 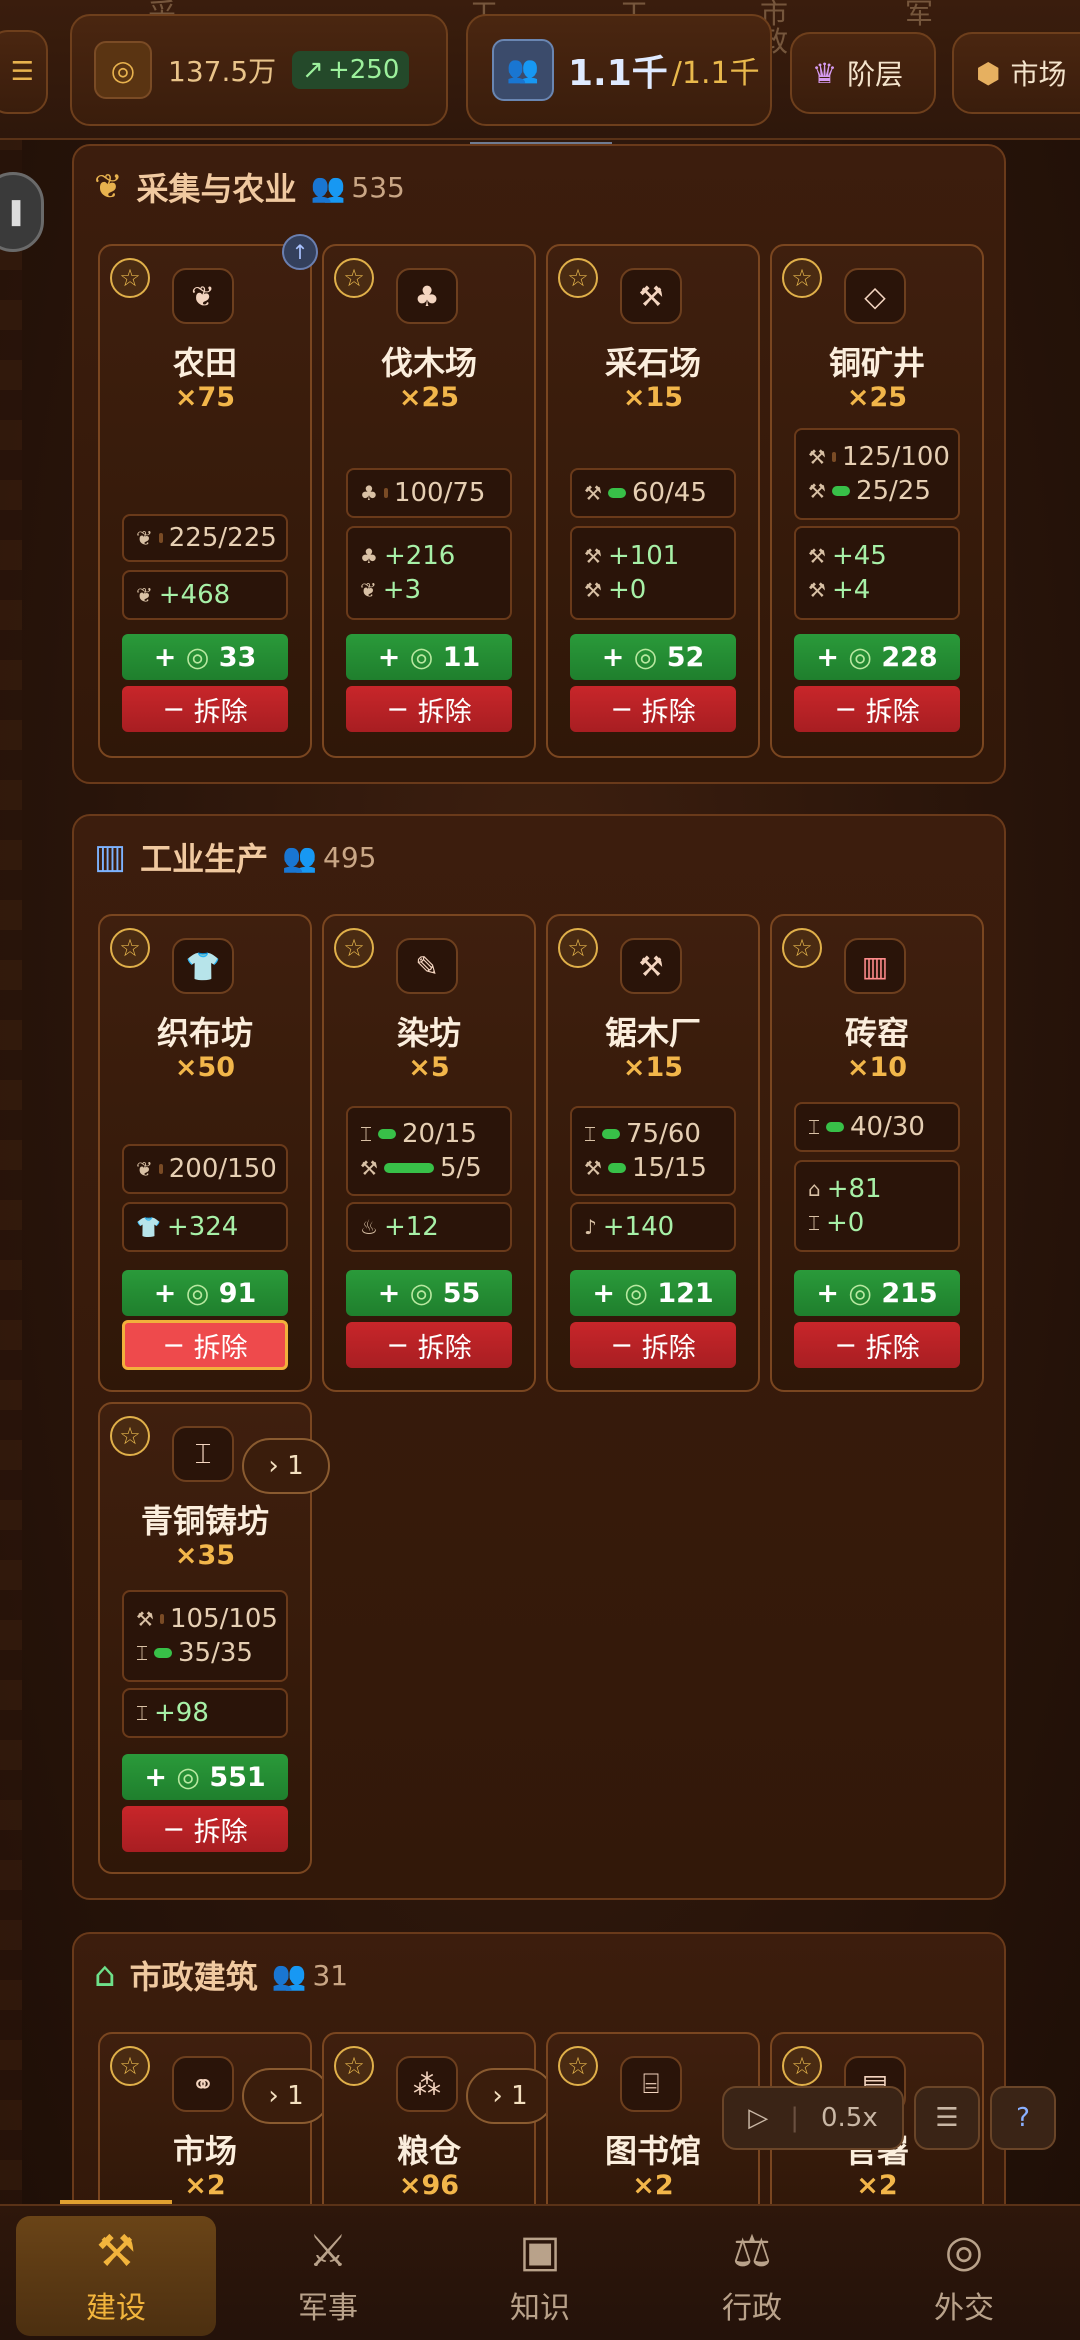 I want to click on market-button: ⬢ 市场, so click(x=1016, y=73).